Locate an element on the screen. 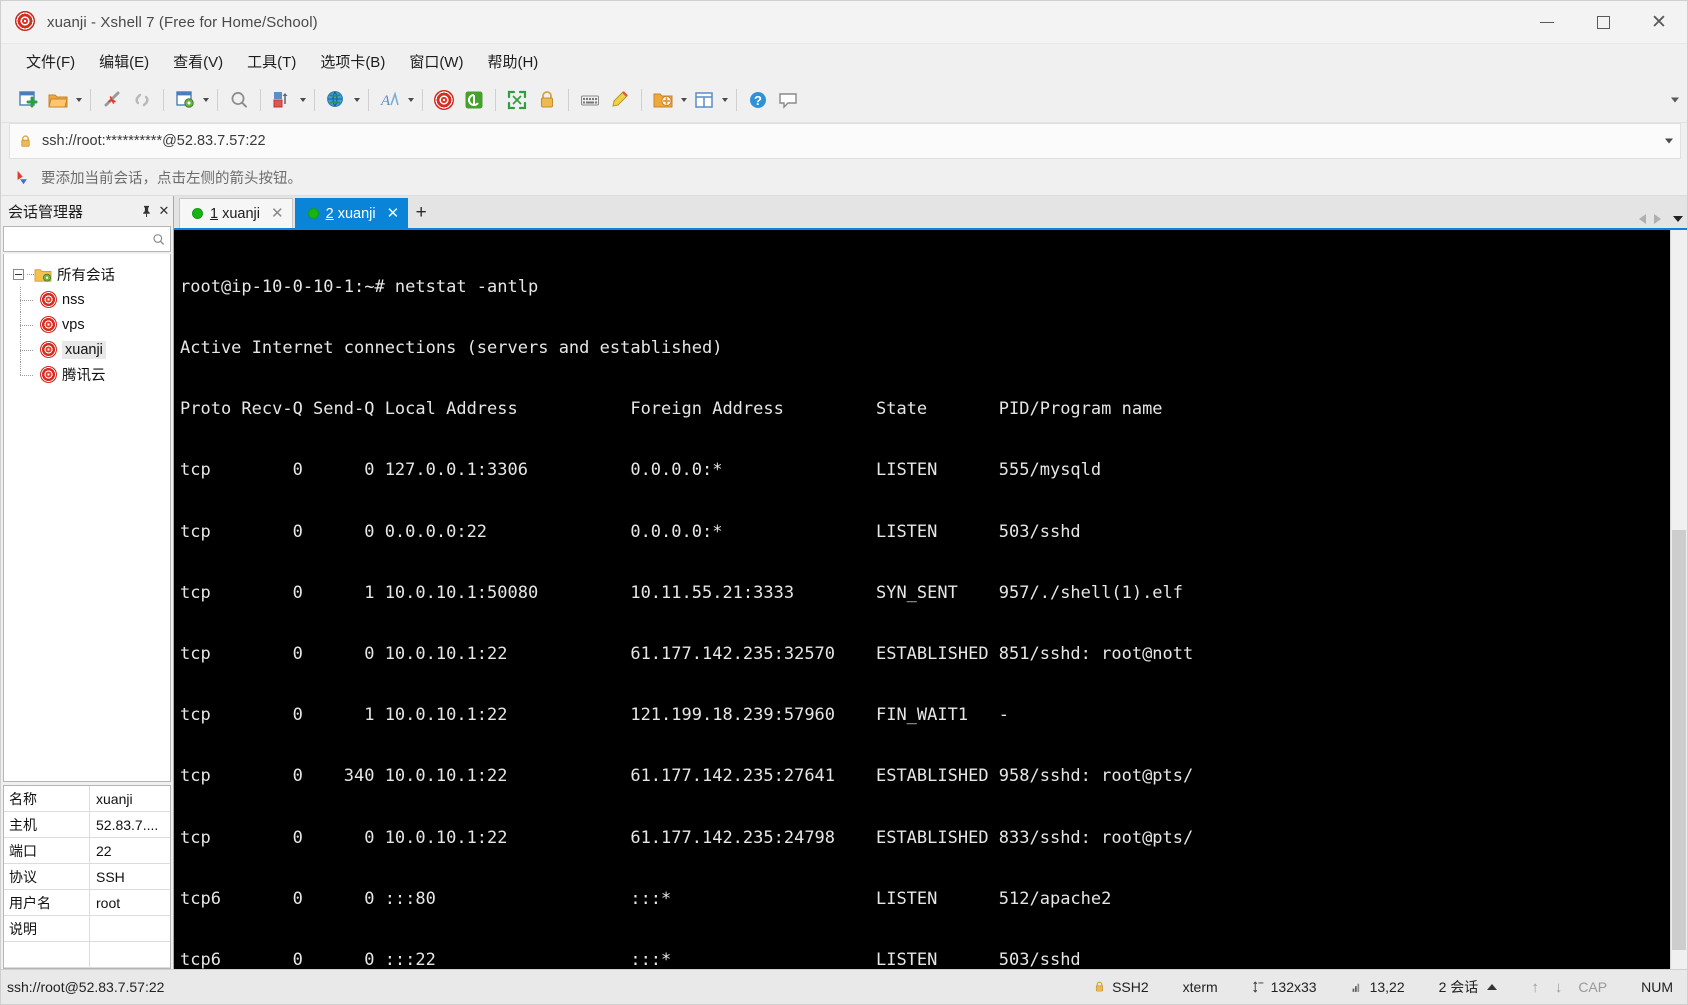 This screenshot has width=1688, height=1005. menu-tools: 工具(T) is located at coordinates (271, 61).